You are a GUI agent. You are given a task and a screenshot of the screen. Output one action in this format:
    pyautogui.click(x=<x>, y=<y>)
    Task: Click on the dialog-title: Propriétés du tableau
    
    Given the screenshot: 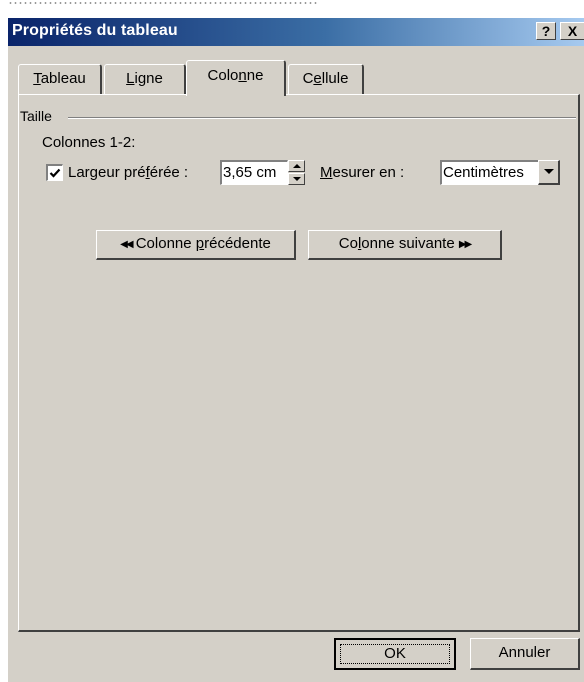 What is the action you would take?
    pyautogui.click(x=95, y=30)
    